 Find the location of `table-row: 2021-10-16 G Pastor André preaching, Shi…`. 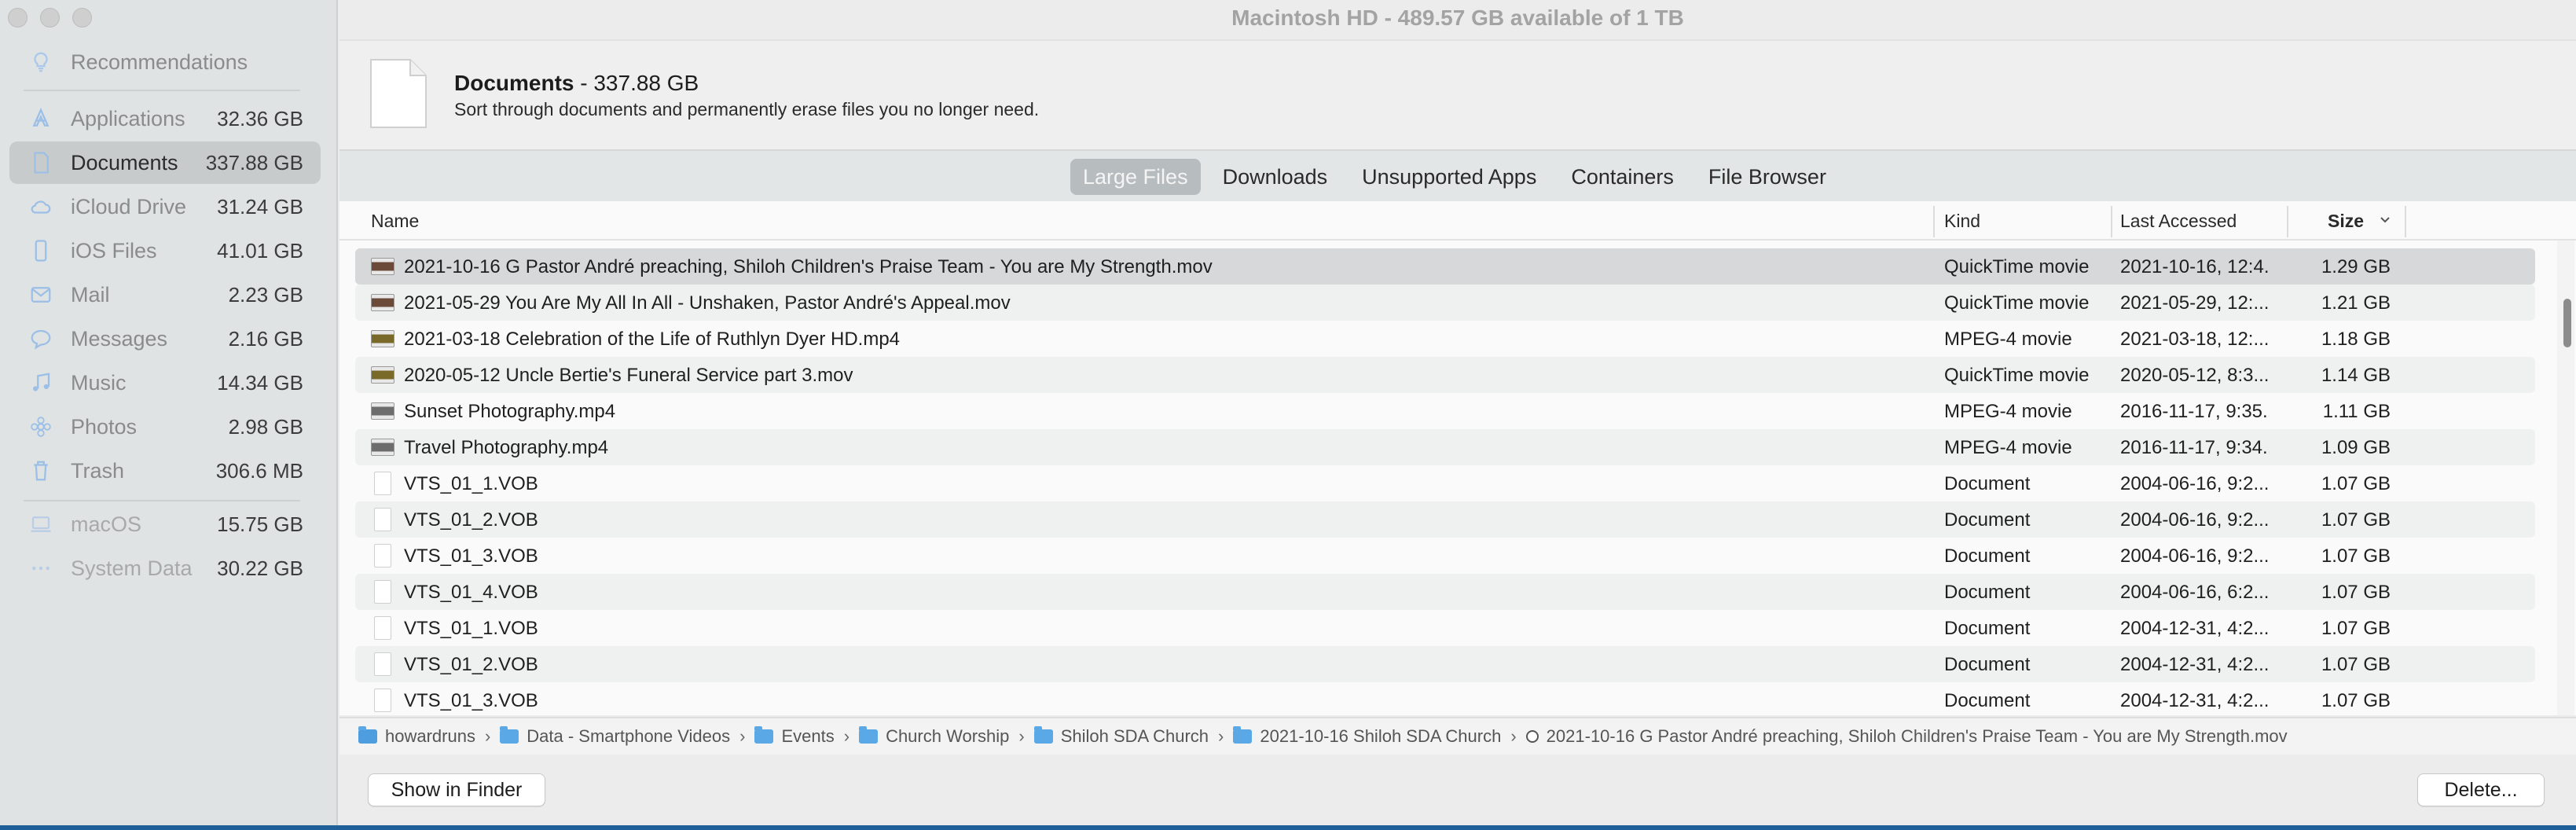

table-row: 2021-10-16 G Pastor André preaching, Shi… is located at coordinates (1445, 266).